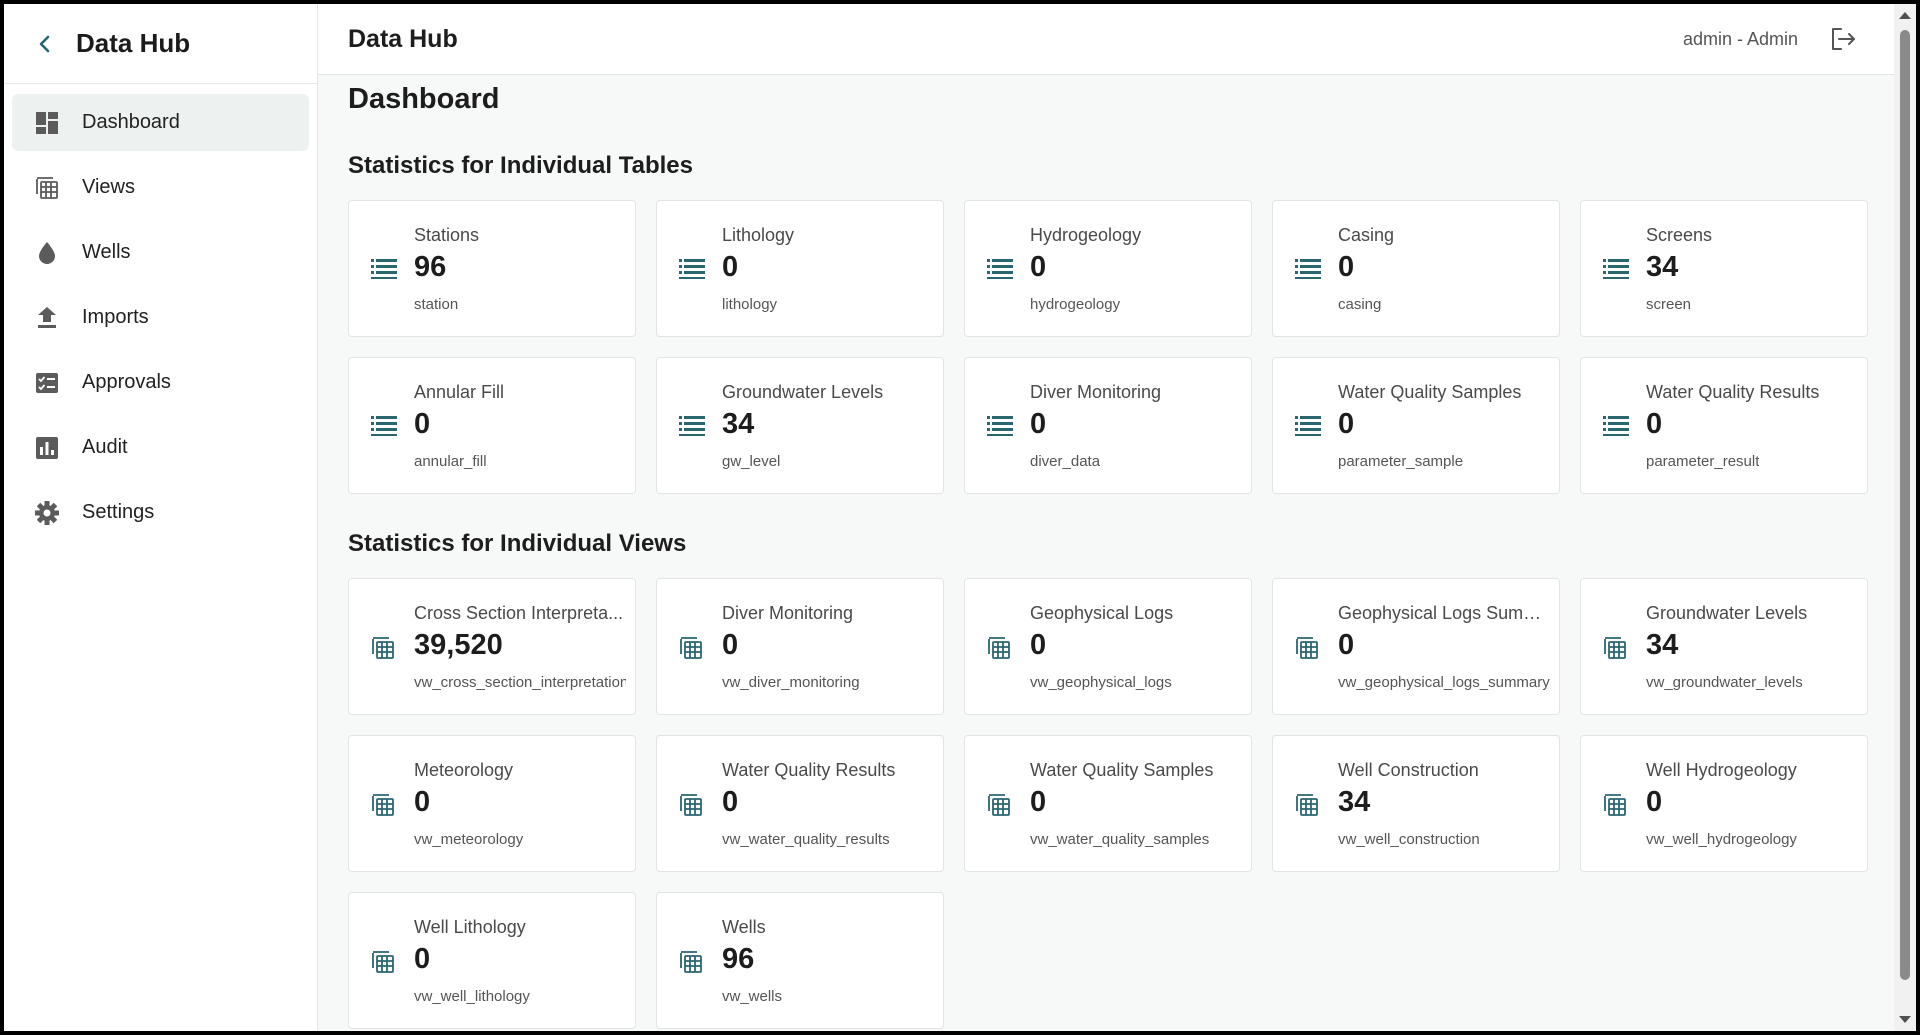 Image resolution: width=1920 pixels, height=1035 pixels. Describe the element at coordinates (424, 99) in the screenshot. I see `page-title: Dashboard` at that location.